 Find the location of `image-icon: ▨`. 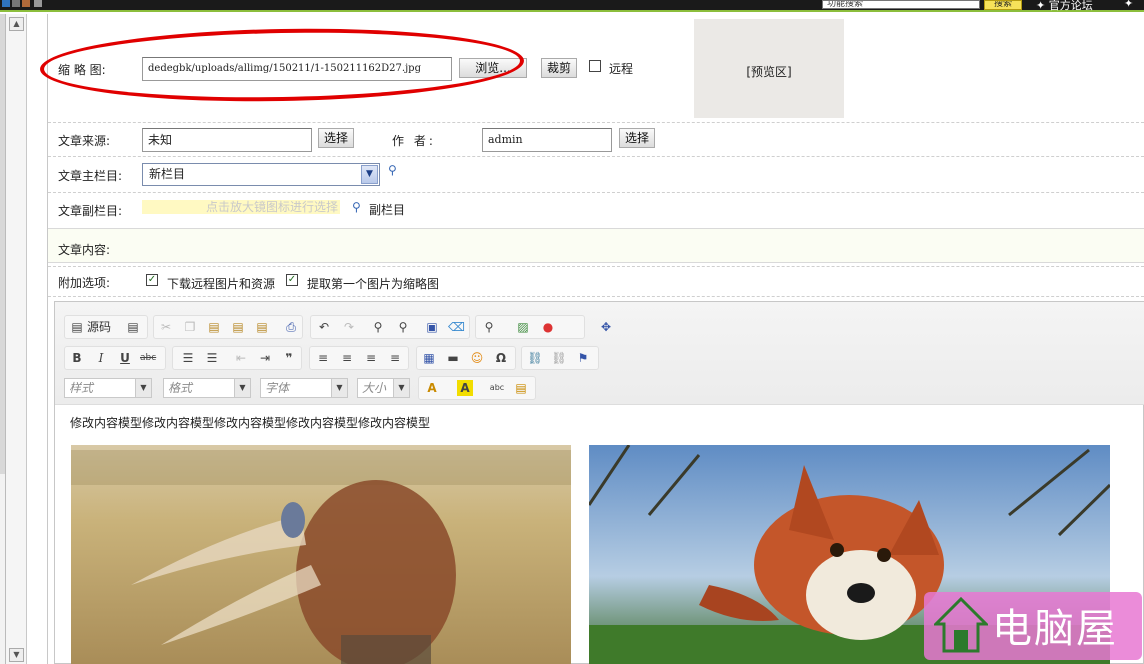

image-icon: ▨ is located at coordinates (523, 327).